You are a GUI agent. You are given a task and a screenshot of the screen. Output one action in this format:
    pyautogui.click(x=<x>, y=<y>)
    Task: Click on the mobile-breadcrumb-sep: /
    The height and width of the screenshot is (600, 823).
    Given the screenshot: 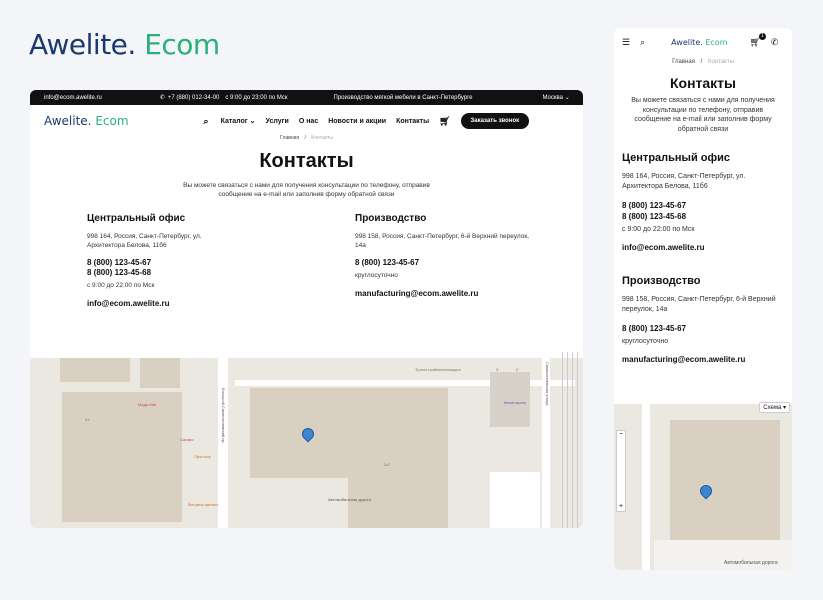 What is the action you would take?
    pyautogui.click(x=701, y=62)
    